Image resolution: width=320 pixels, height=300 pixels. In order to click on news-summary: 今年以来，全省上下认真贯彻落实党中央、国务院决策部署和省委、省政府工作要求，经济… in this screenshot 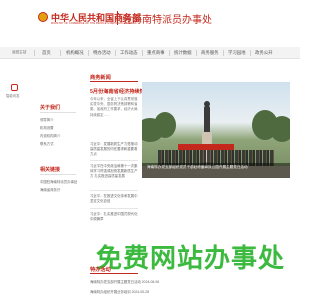, I will do `click(114, 107)`.